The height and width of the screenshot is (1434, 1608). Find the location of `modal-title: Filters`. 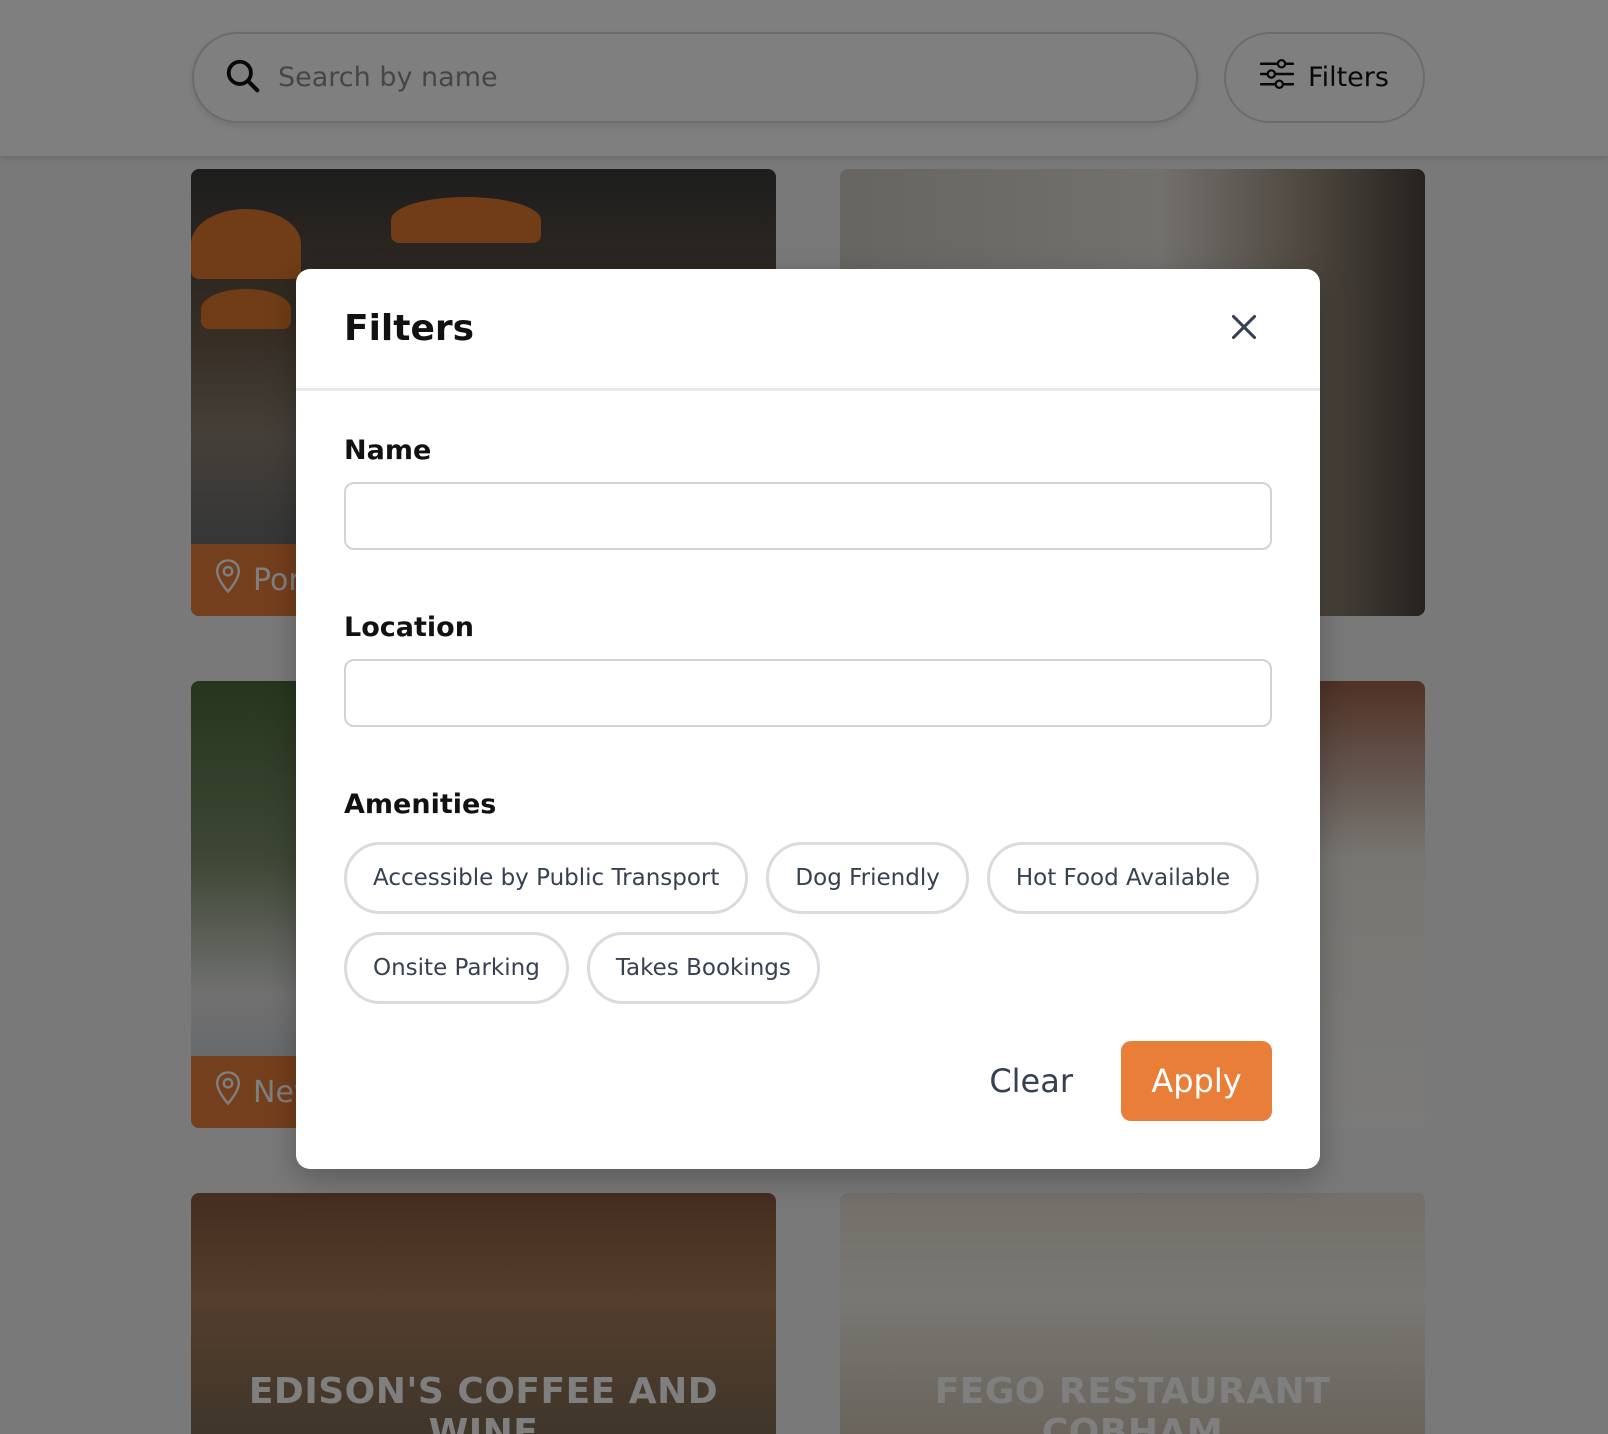

modal-title: Filters is located at coordinates (409, 328).